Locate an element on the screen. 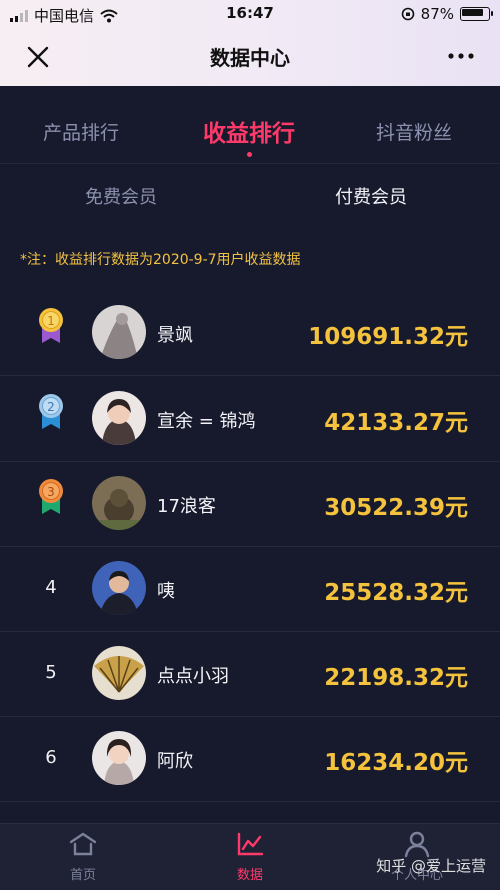 The height and width of the screenshot is (890, 500). ranking-row: 3 17浪客 30522.39元 is located at coordinates (250, 504).